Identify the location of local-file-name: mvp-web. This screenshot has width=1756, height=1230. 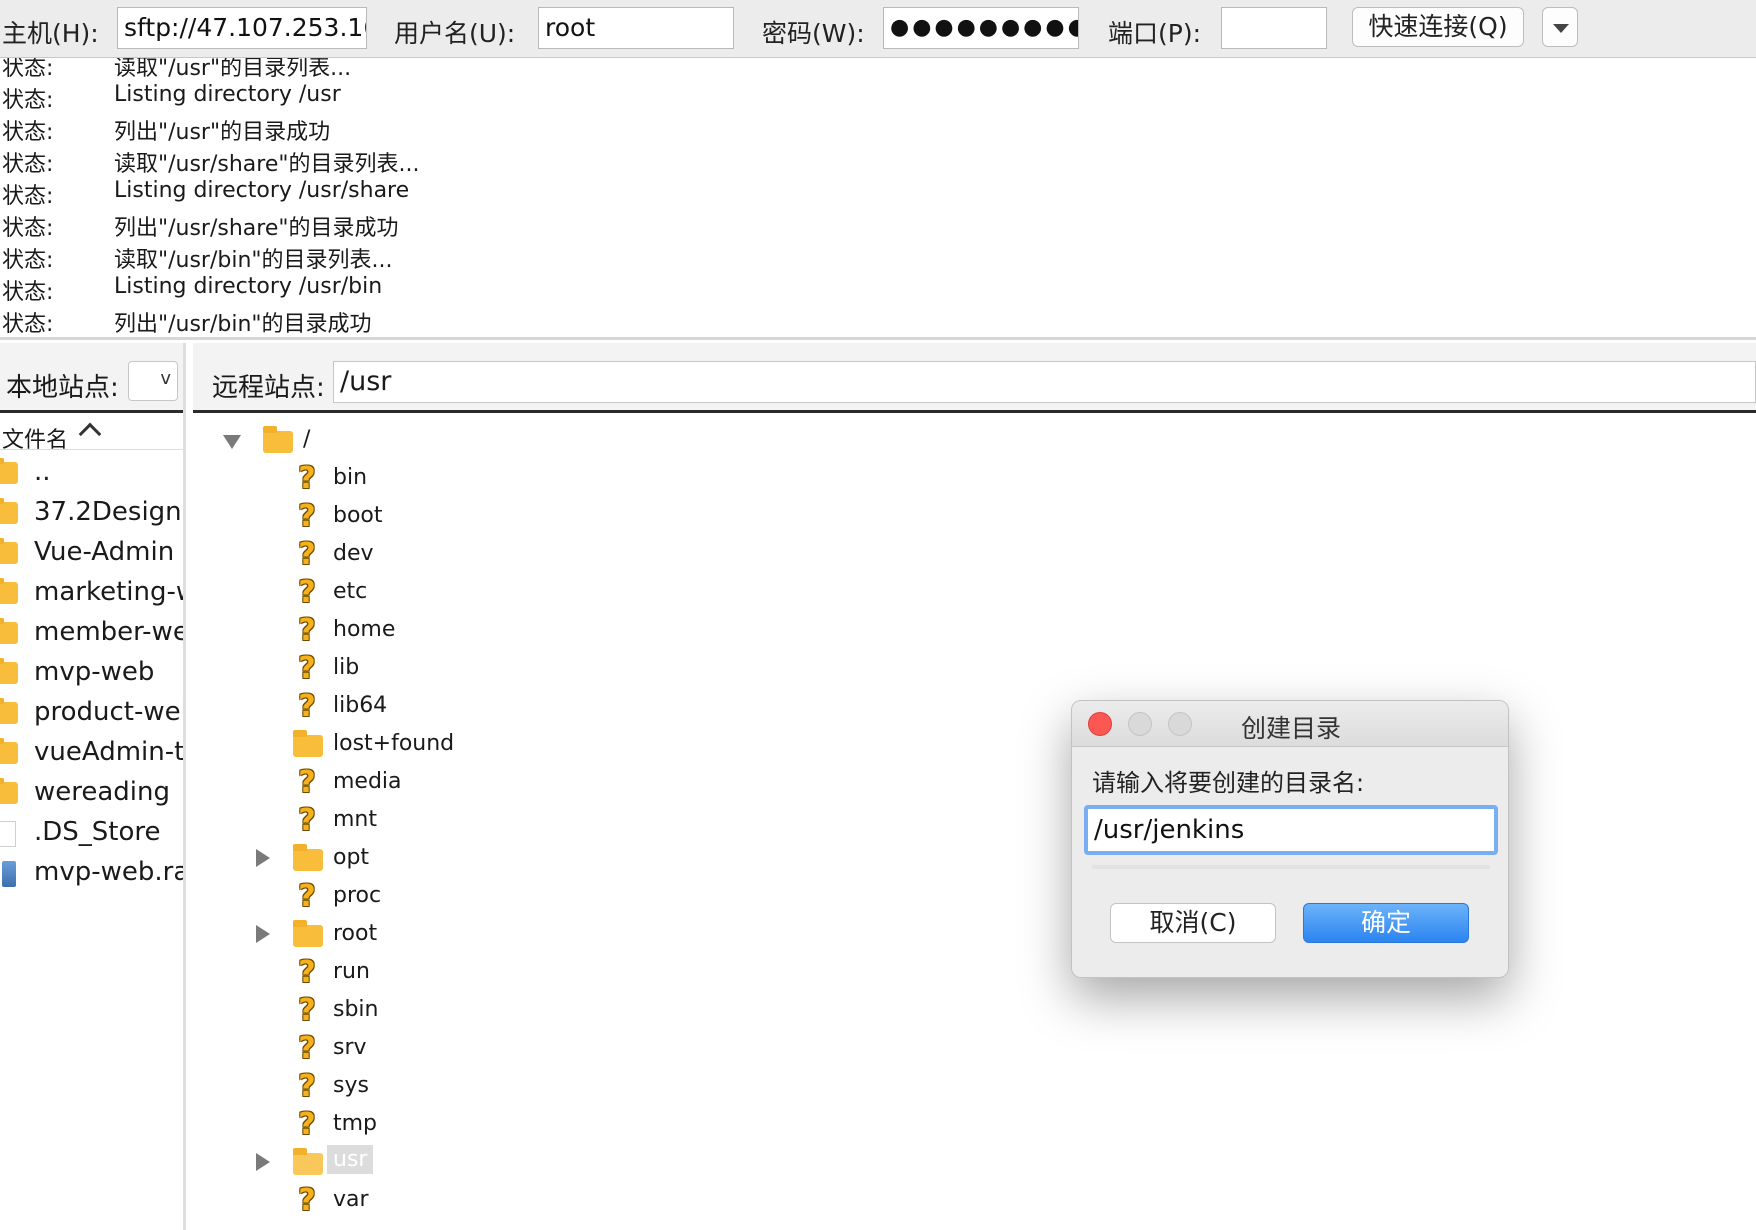
(94, 672).